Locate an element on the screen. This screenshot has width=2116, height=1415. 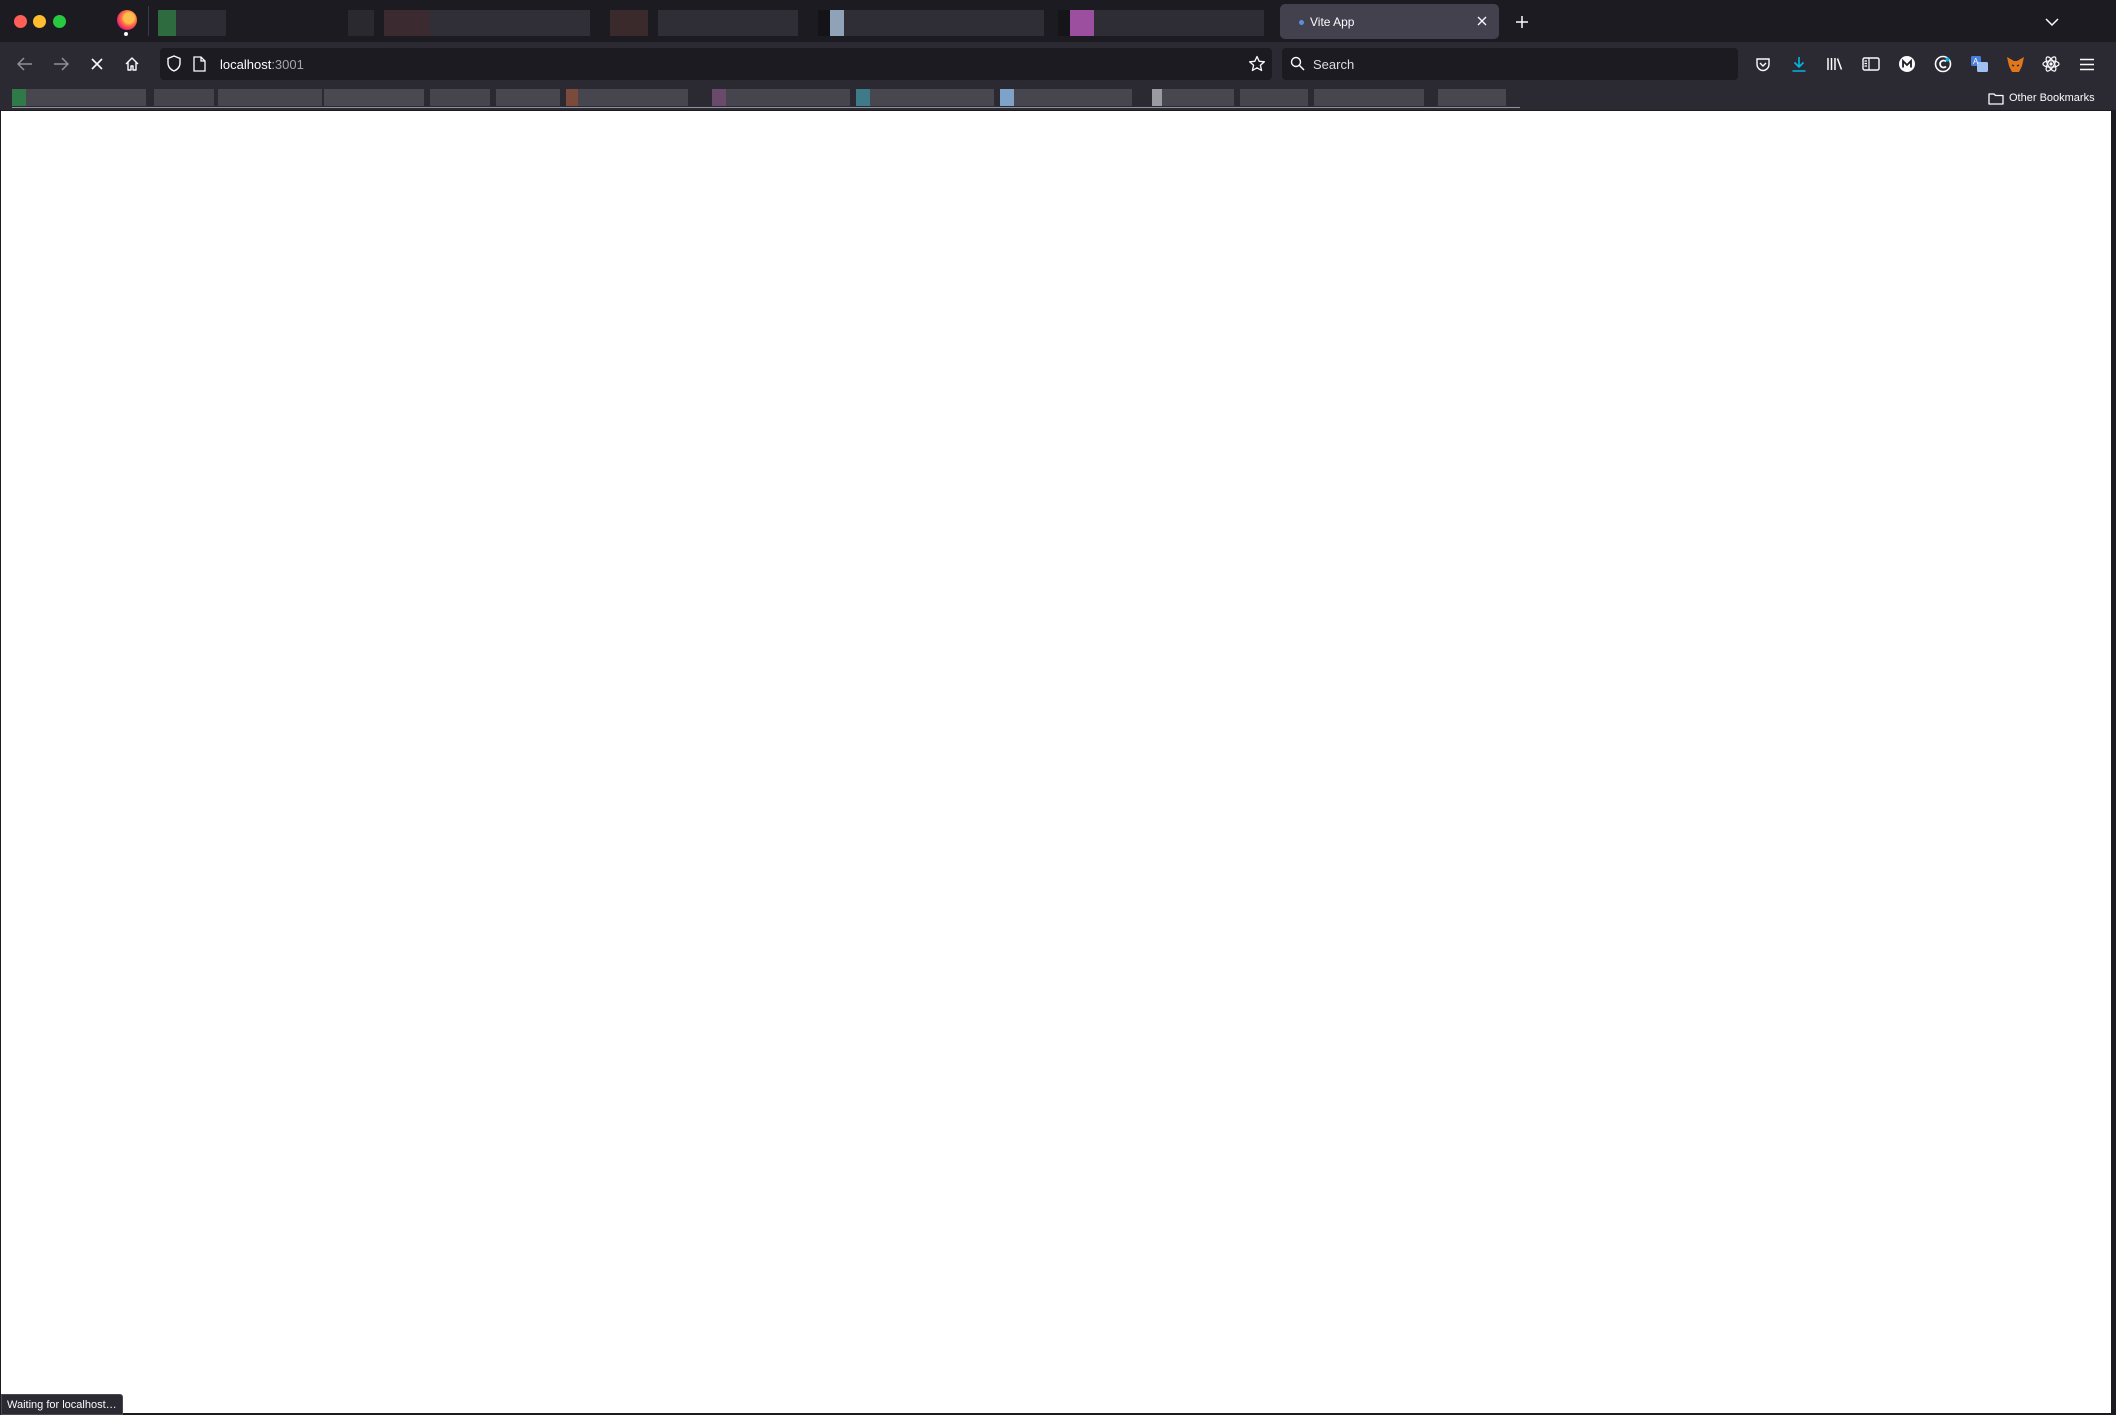
bookmark-star-icon is located at coordinates (1257, 64).